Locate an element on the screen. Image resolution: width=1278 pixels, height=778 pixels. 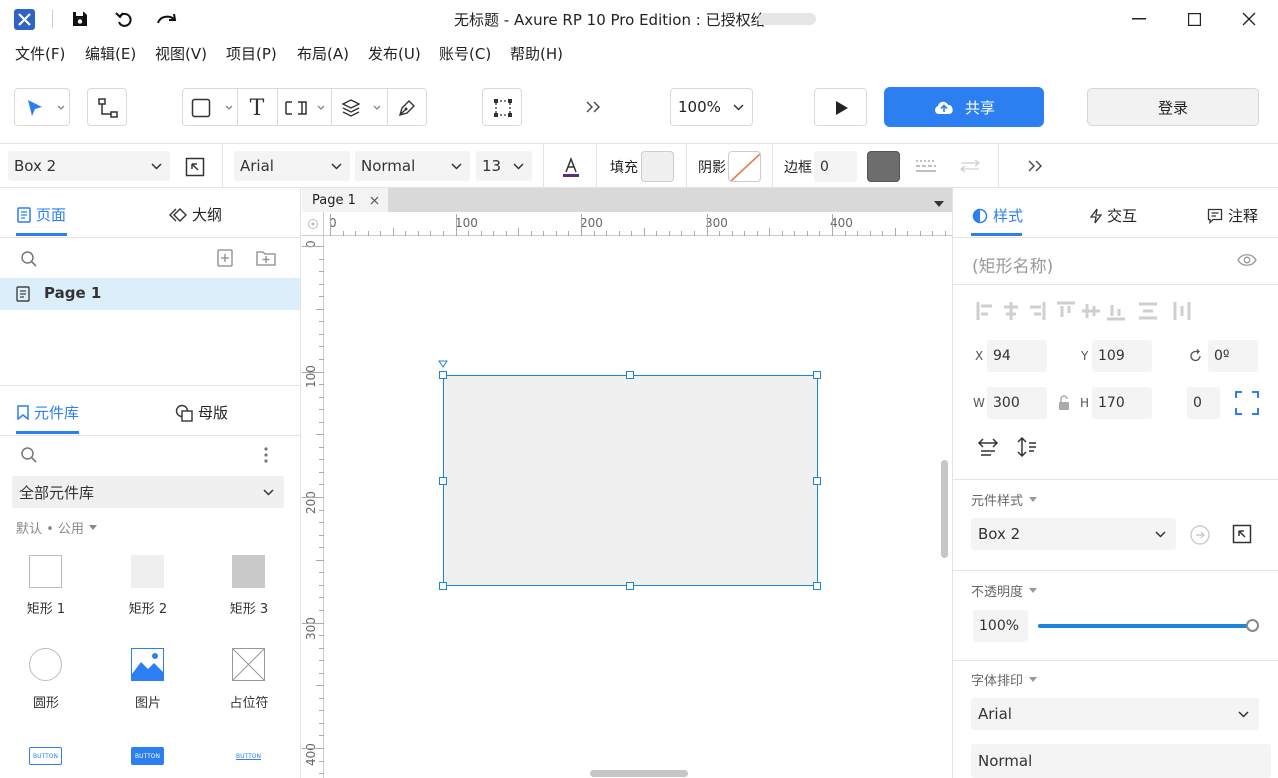
element-name-select: Box 2 is located at coordinates (89, 166).